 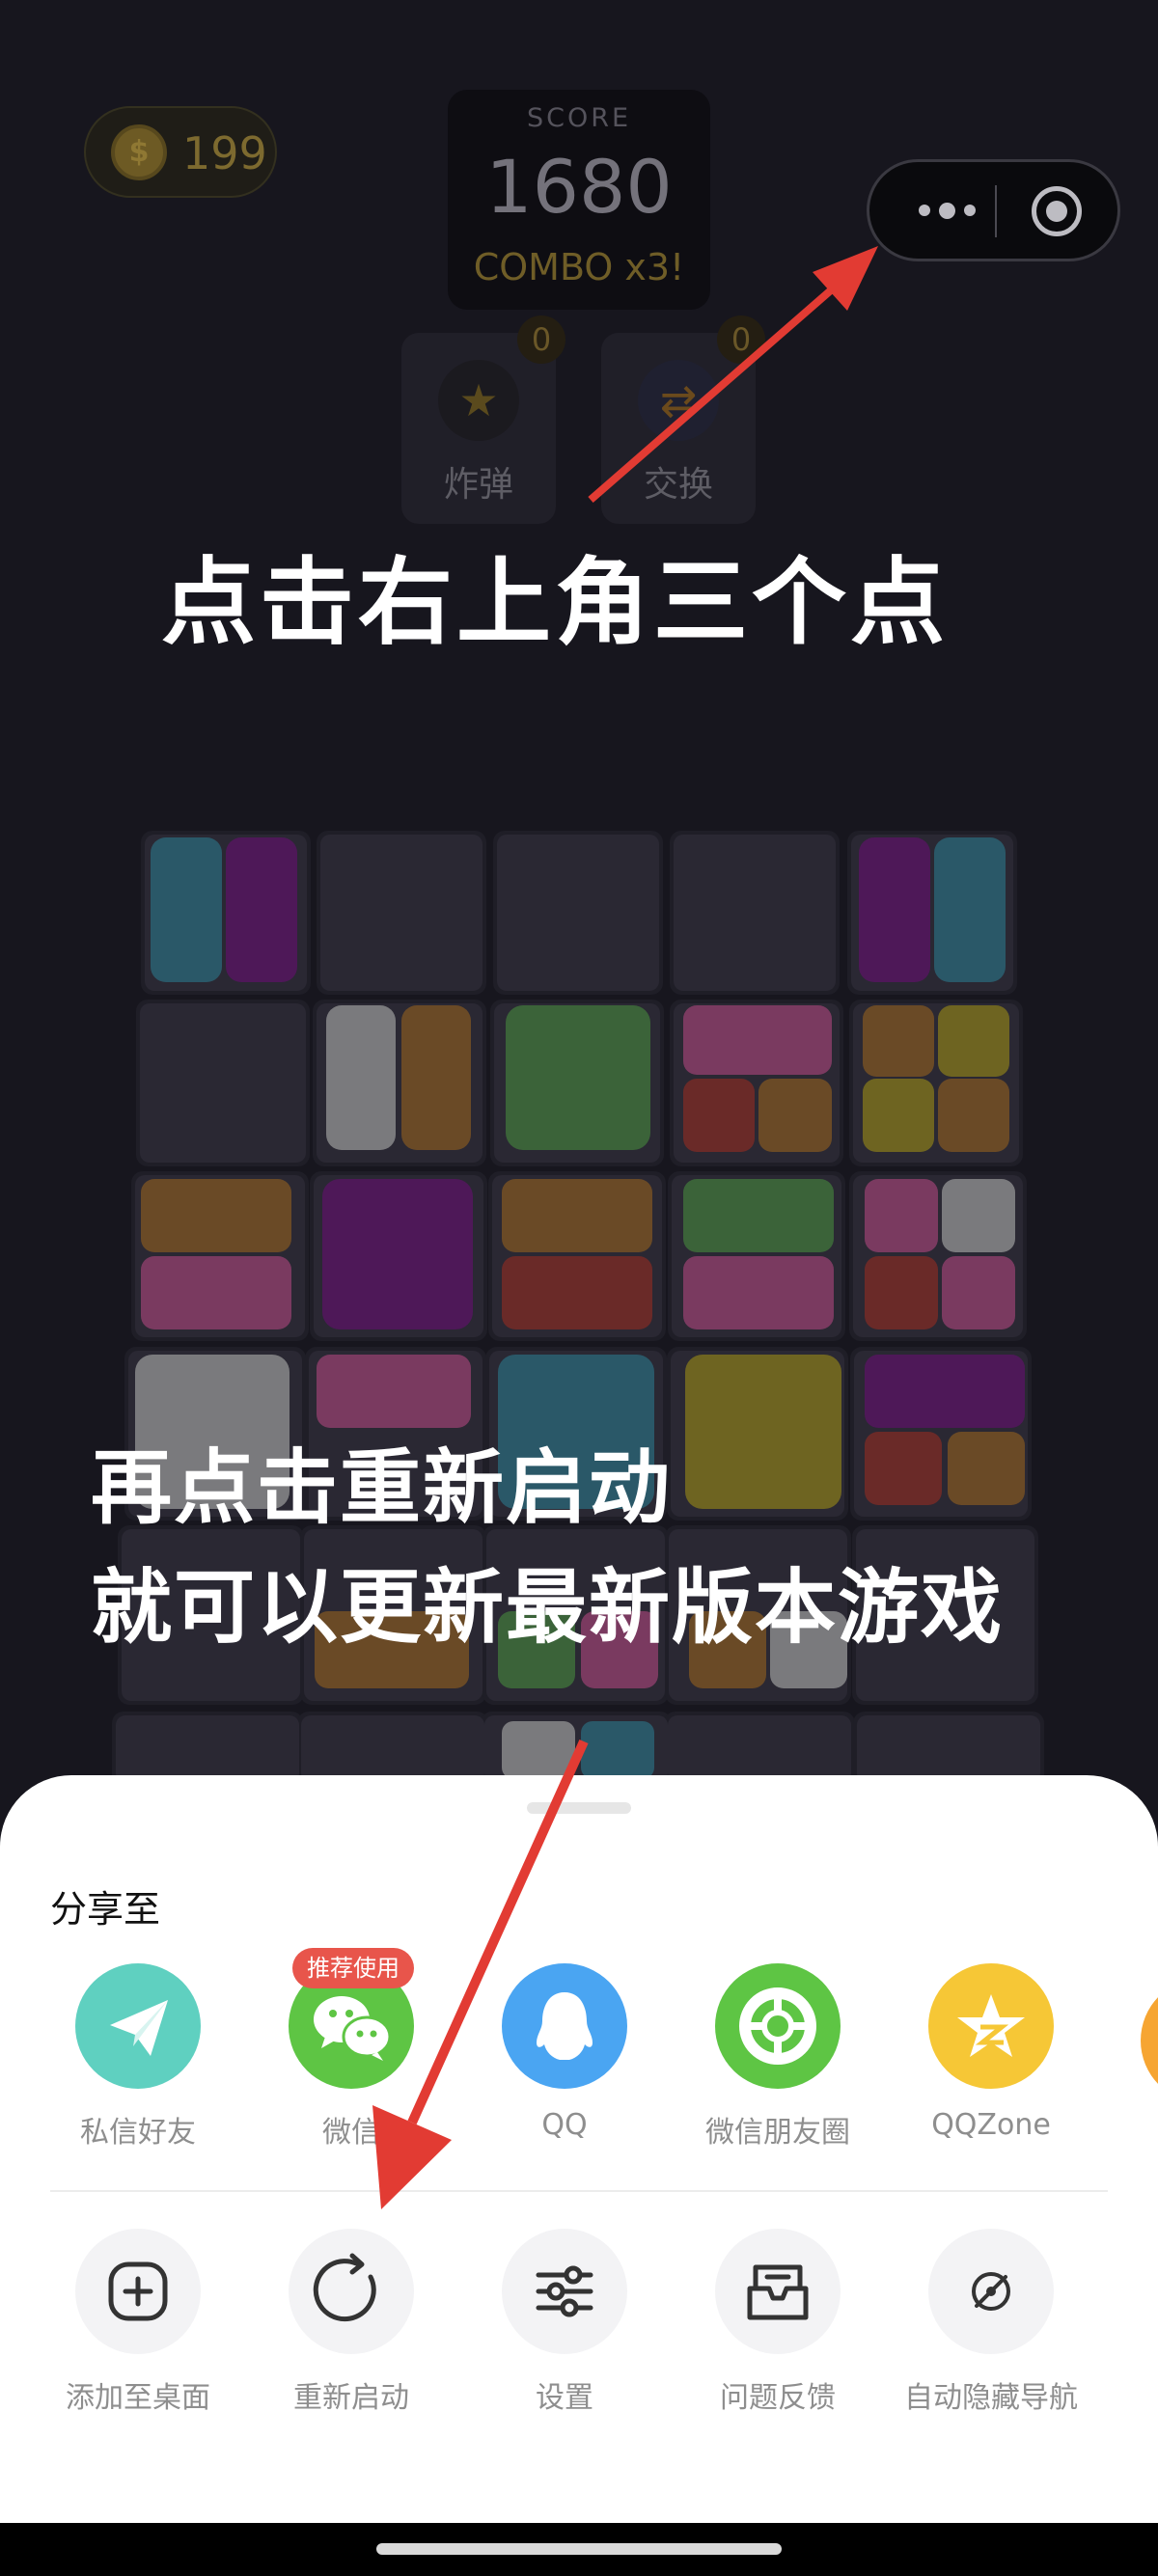 What do you see at coordinates (991, 2398) in the screenshot?
I see `action-label: 自动隐藏导航` at bounding box center [991, 2398].